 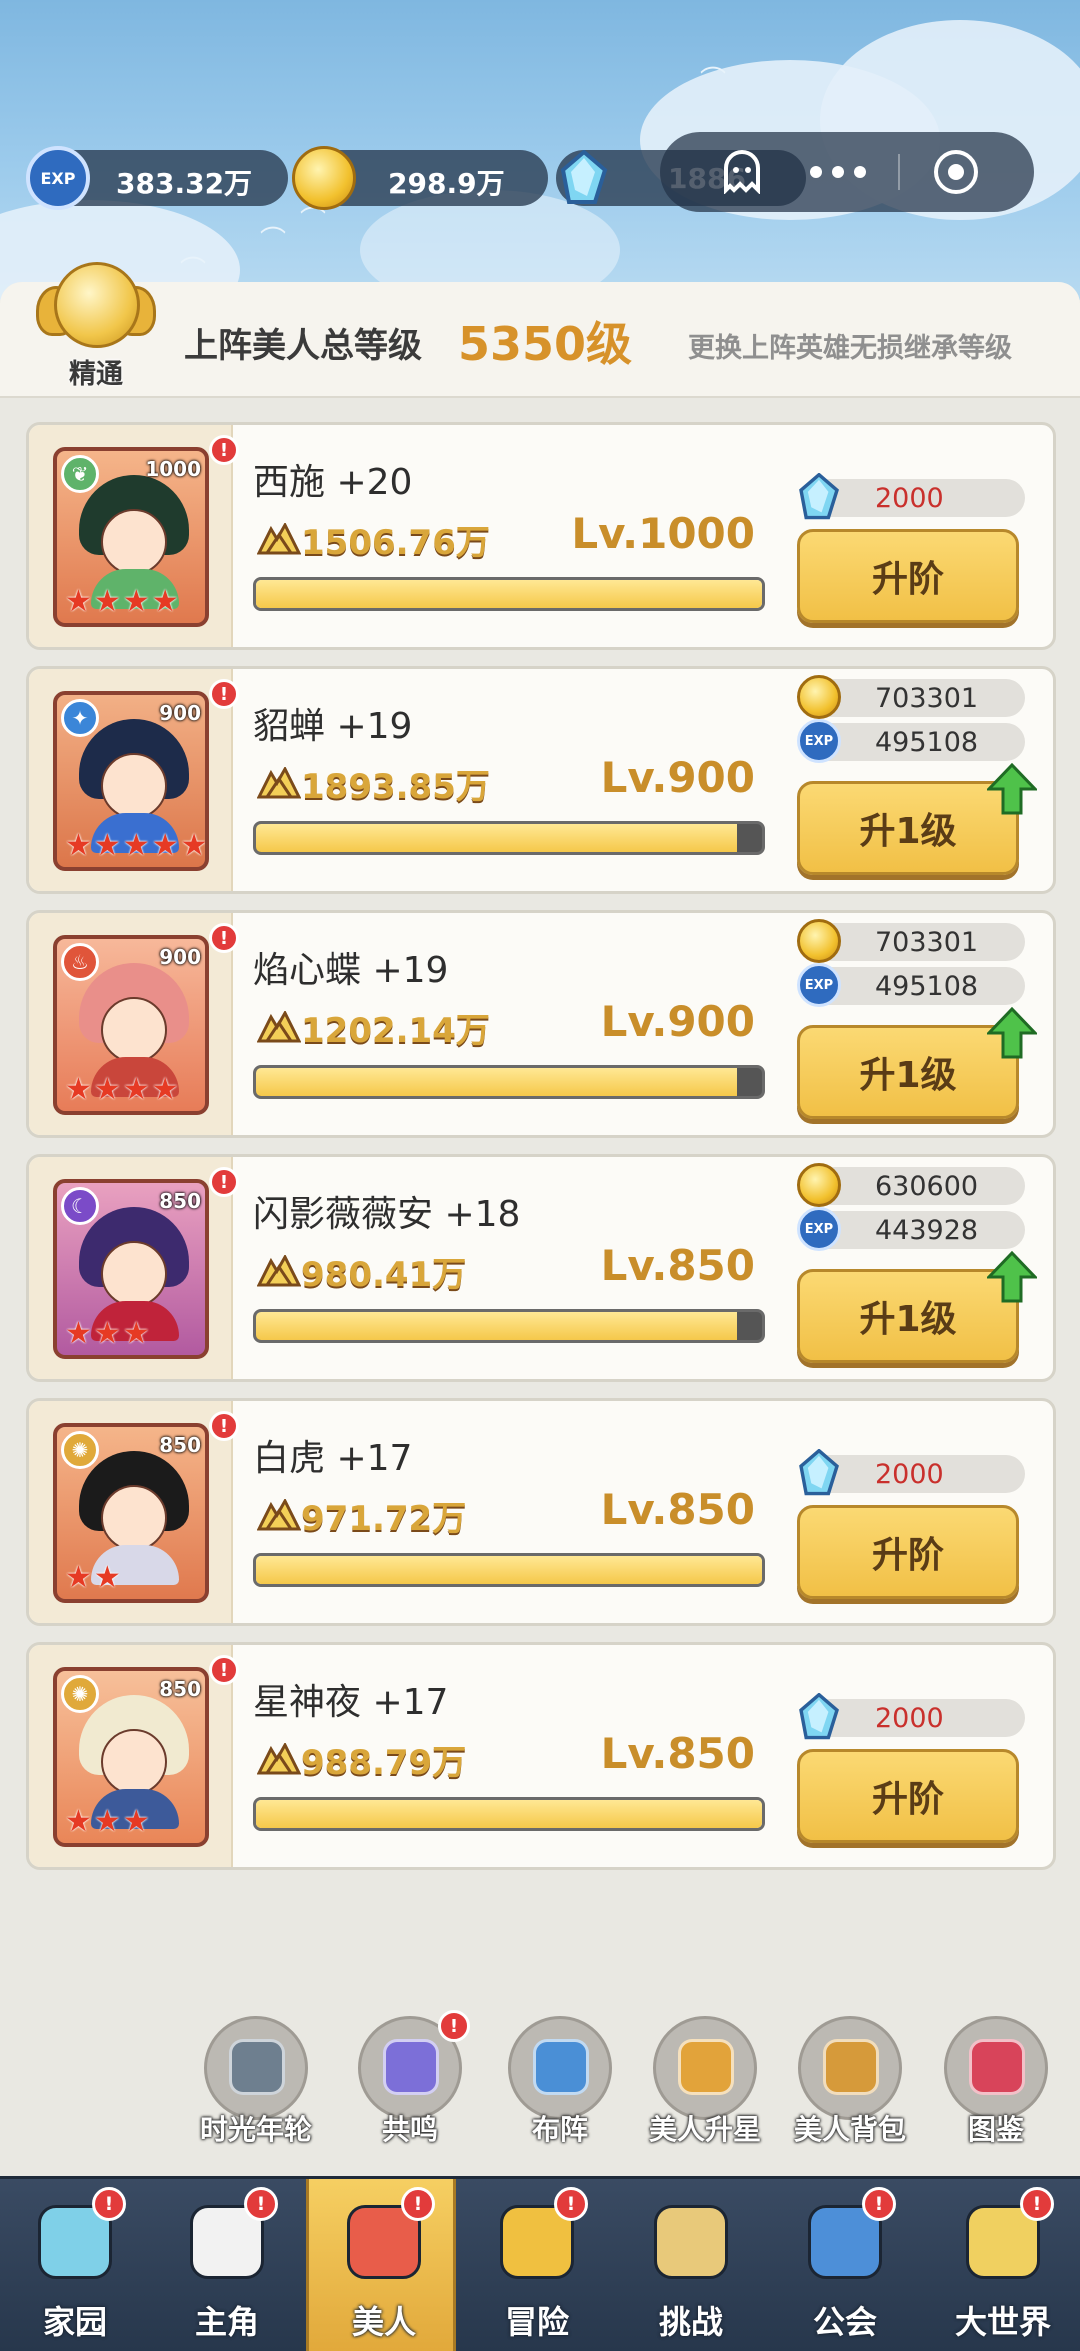 I want to click on mastery-medal: 精通, so click(x=96, y=322).